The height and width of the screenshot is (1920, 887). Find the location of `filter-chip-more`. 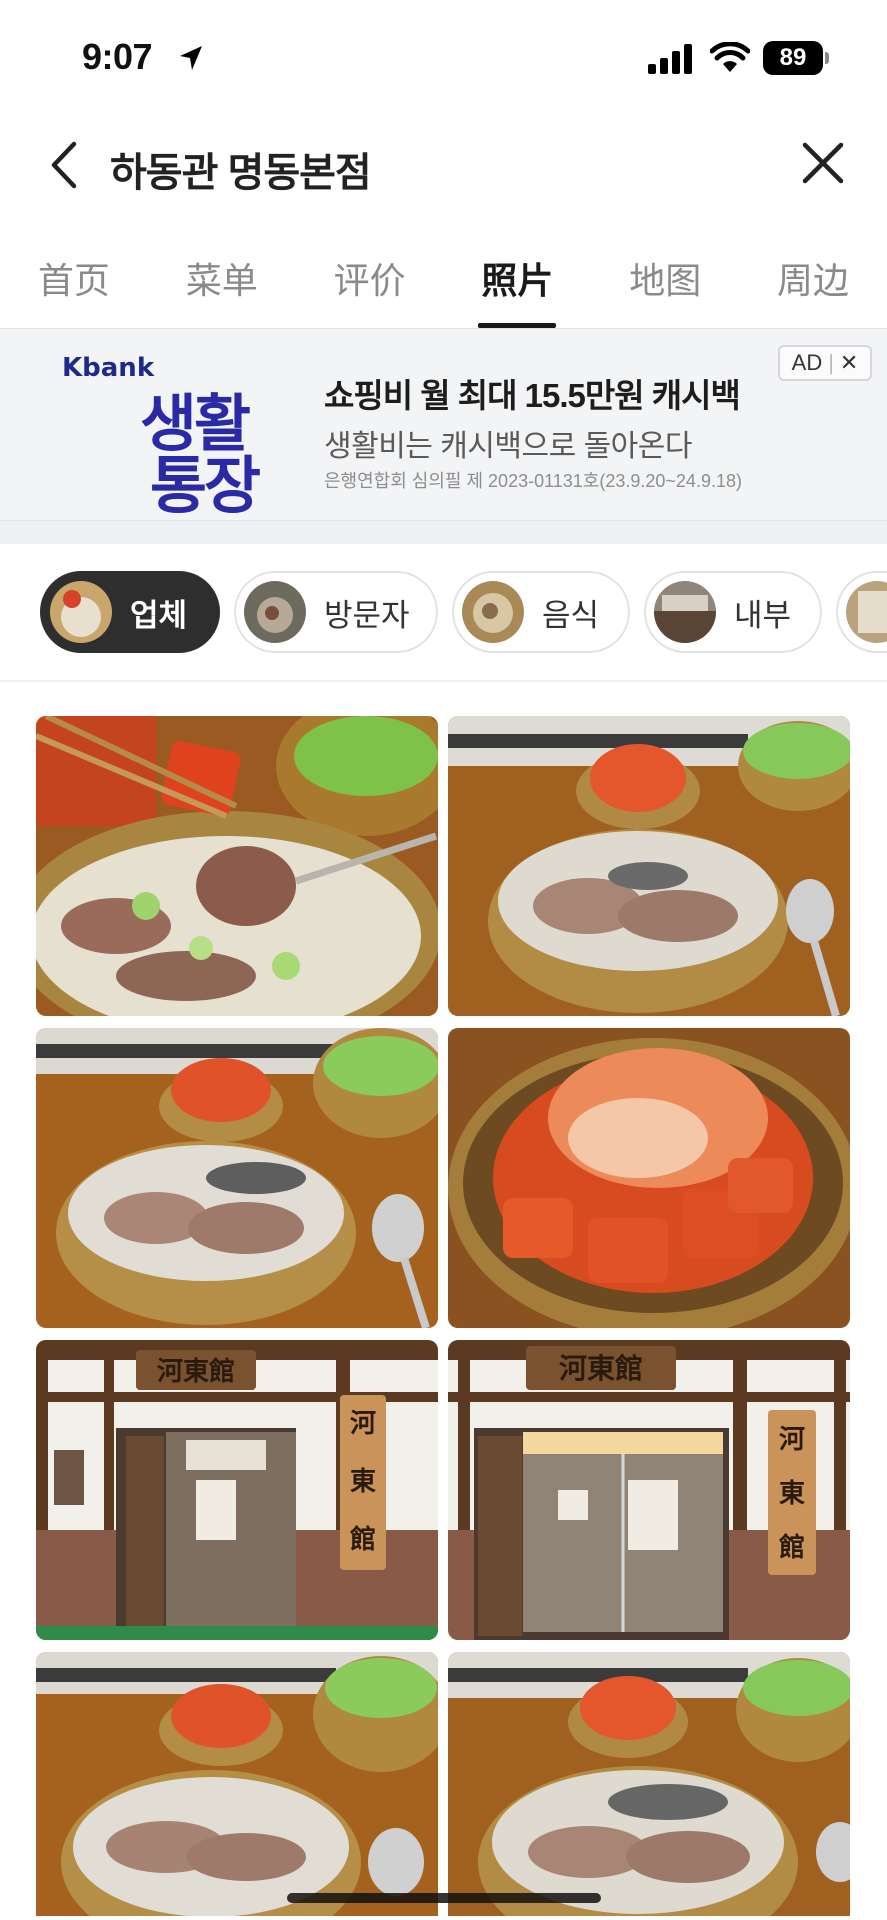

filter-chip-more is located at coordinates (861, 612).